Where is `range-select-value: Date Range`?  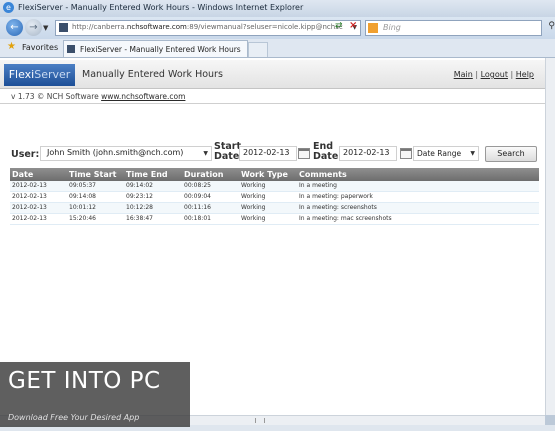 range-select-value: Date Range is located at coordinates (439, 153).